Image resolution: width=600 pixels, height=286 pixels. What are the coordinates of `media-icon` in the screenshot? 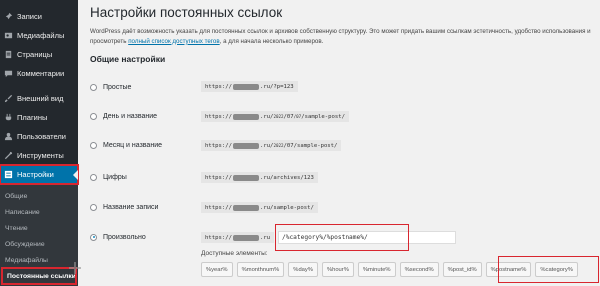 It's located at (8, 36).